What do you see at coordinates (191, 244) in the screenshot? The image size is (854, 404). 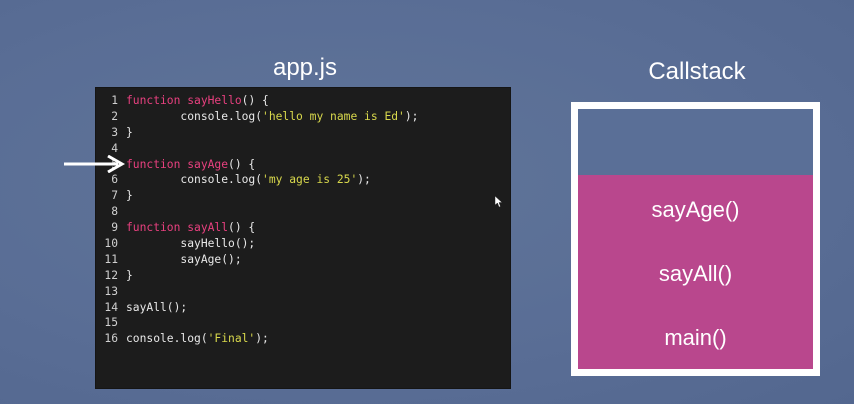 I see `code-text: sayHello();` at bounding box center [191, 244].